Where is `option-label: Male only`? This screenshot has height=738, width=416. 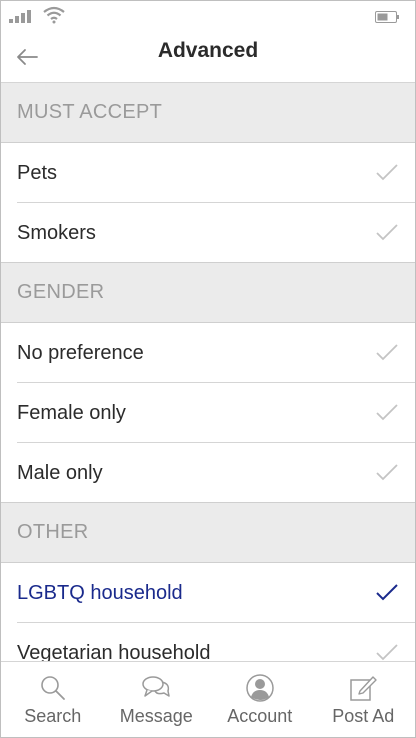 option-label: Male only is located at coordinates (60, 472).